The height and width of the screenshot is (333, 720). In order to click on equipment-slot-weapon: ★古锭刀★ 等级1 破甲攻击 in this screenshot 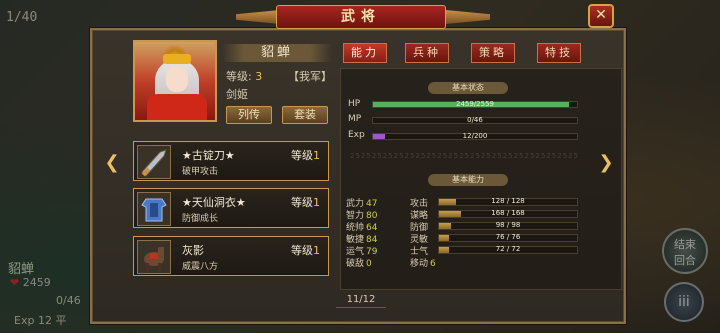, I will do `click(231, 161)`.